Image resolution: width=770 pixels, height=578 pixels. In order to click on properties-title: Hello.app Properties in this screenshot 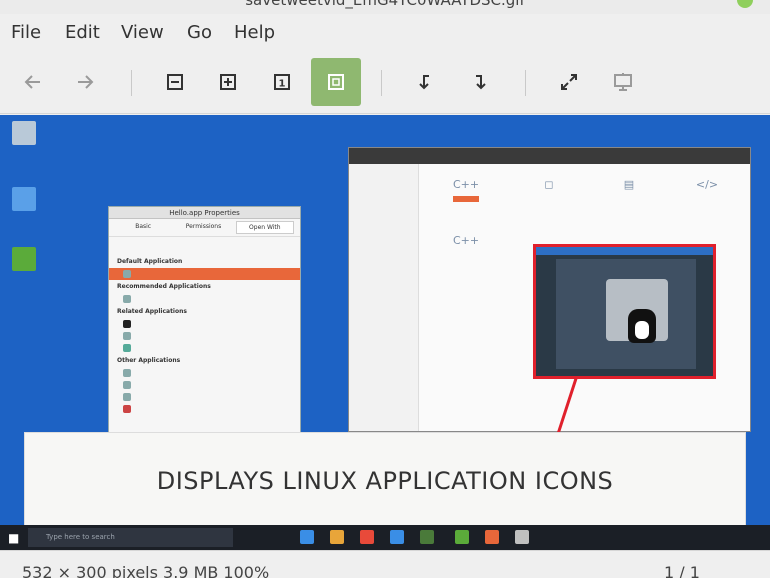, I will do `click(204, 213)`.